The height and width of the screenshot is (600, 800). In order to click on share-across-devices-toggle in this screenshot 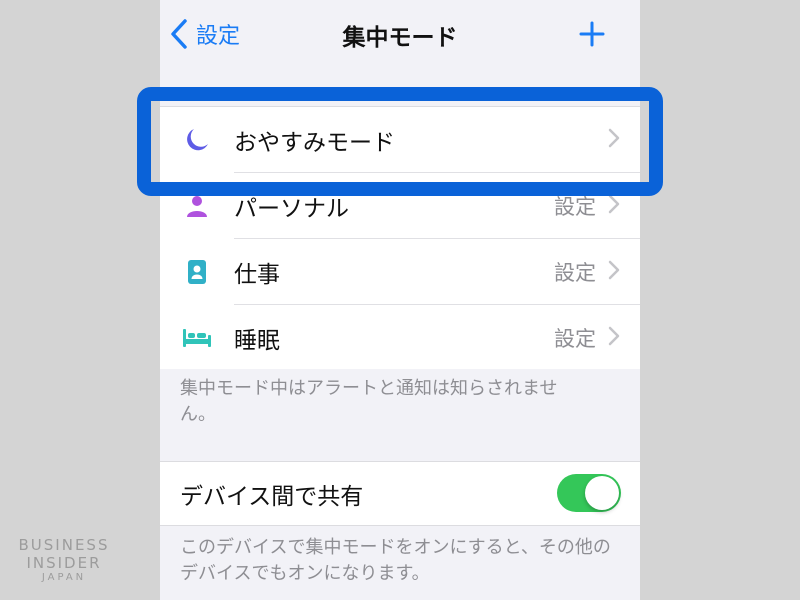, I will do `click(589, 493)`.